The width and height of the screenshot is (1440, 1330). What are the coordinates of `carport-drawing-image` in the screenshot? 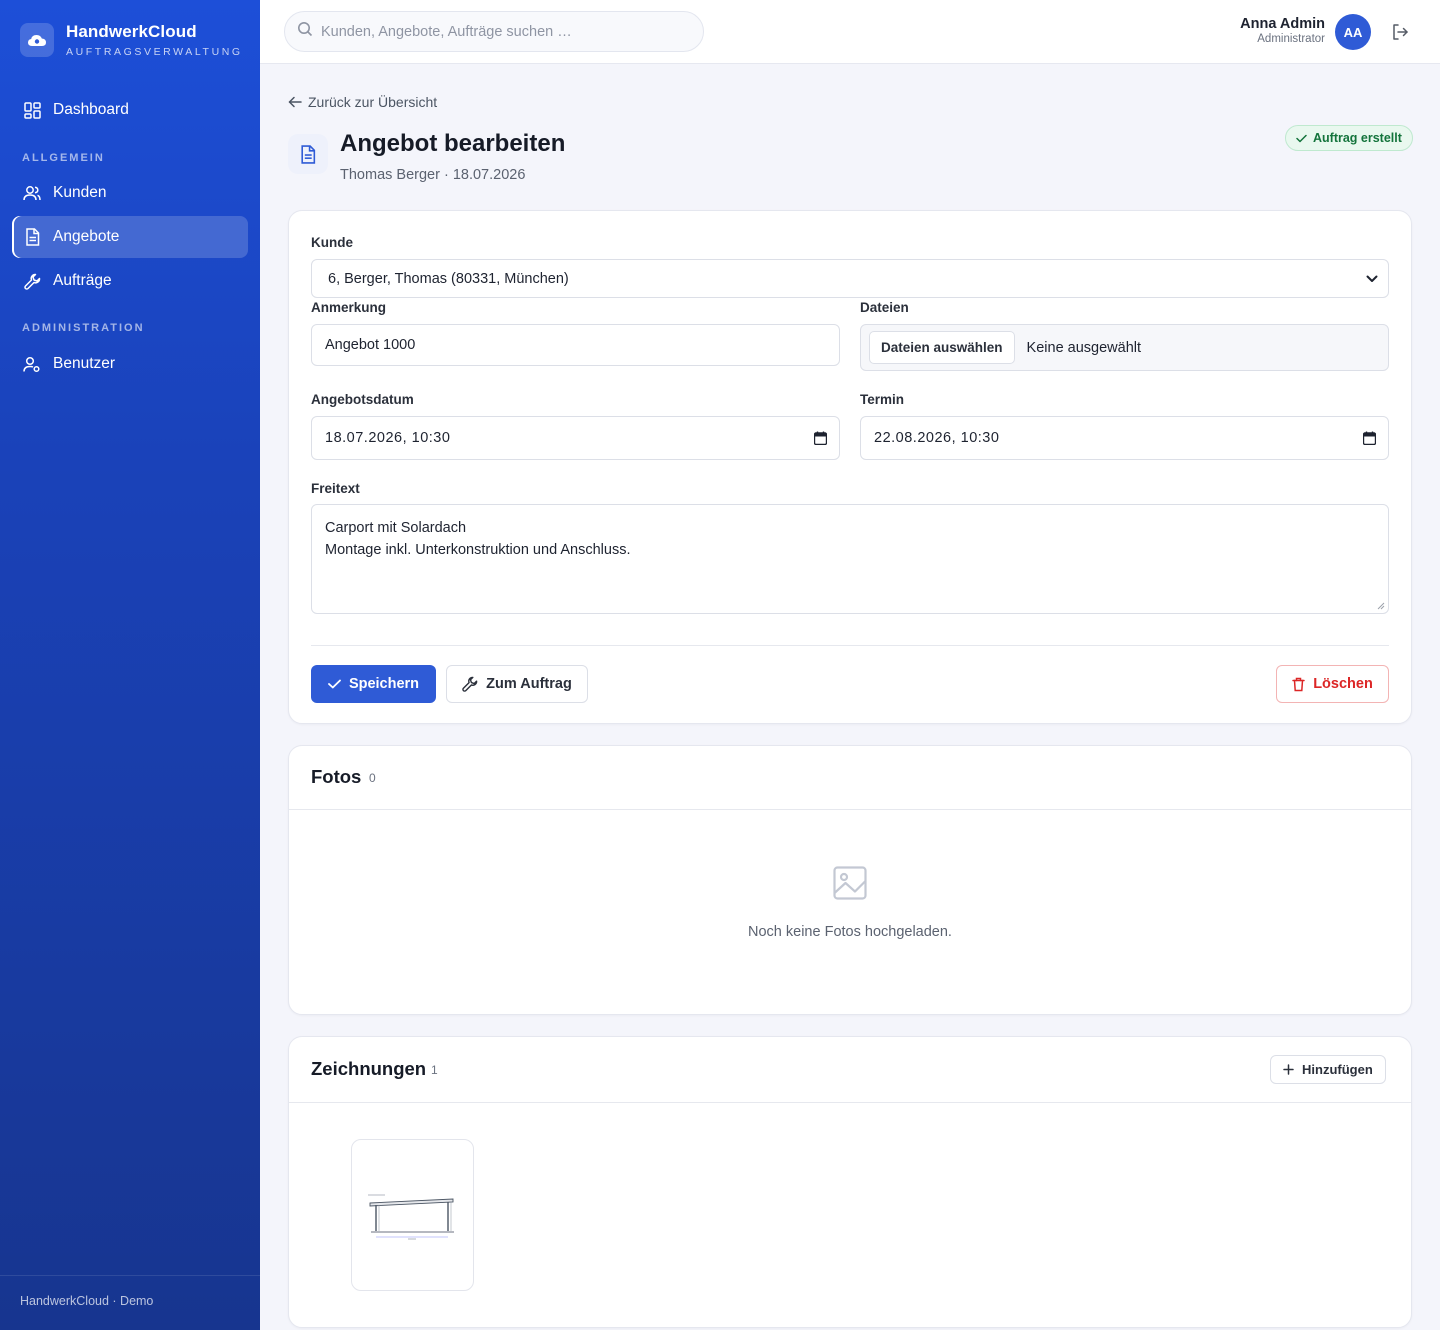 It's located at (411, 1217).